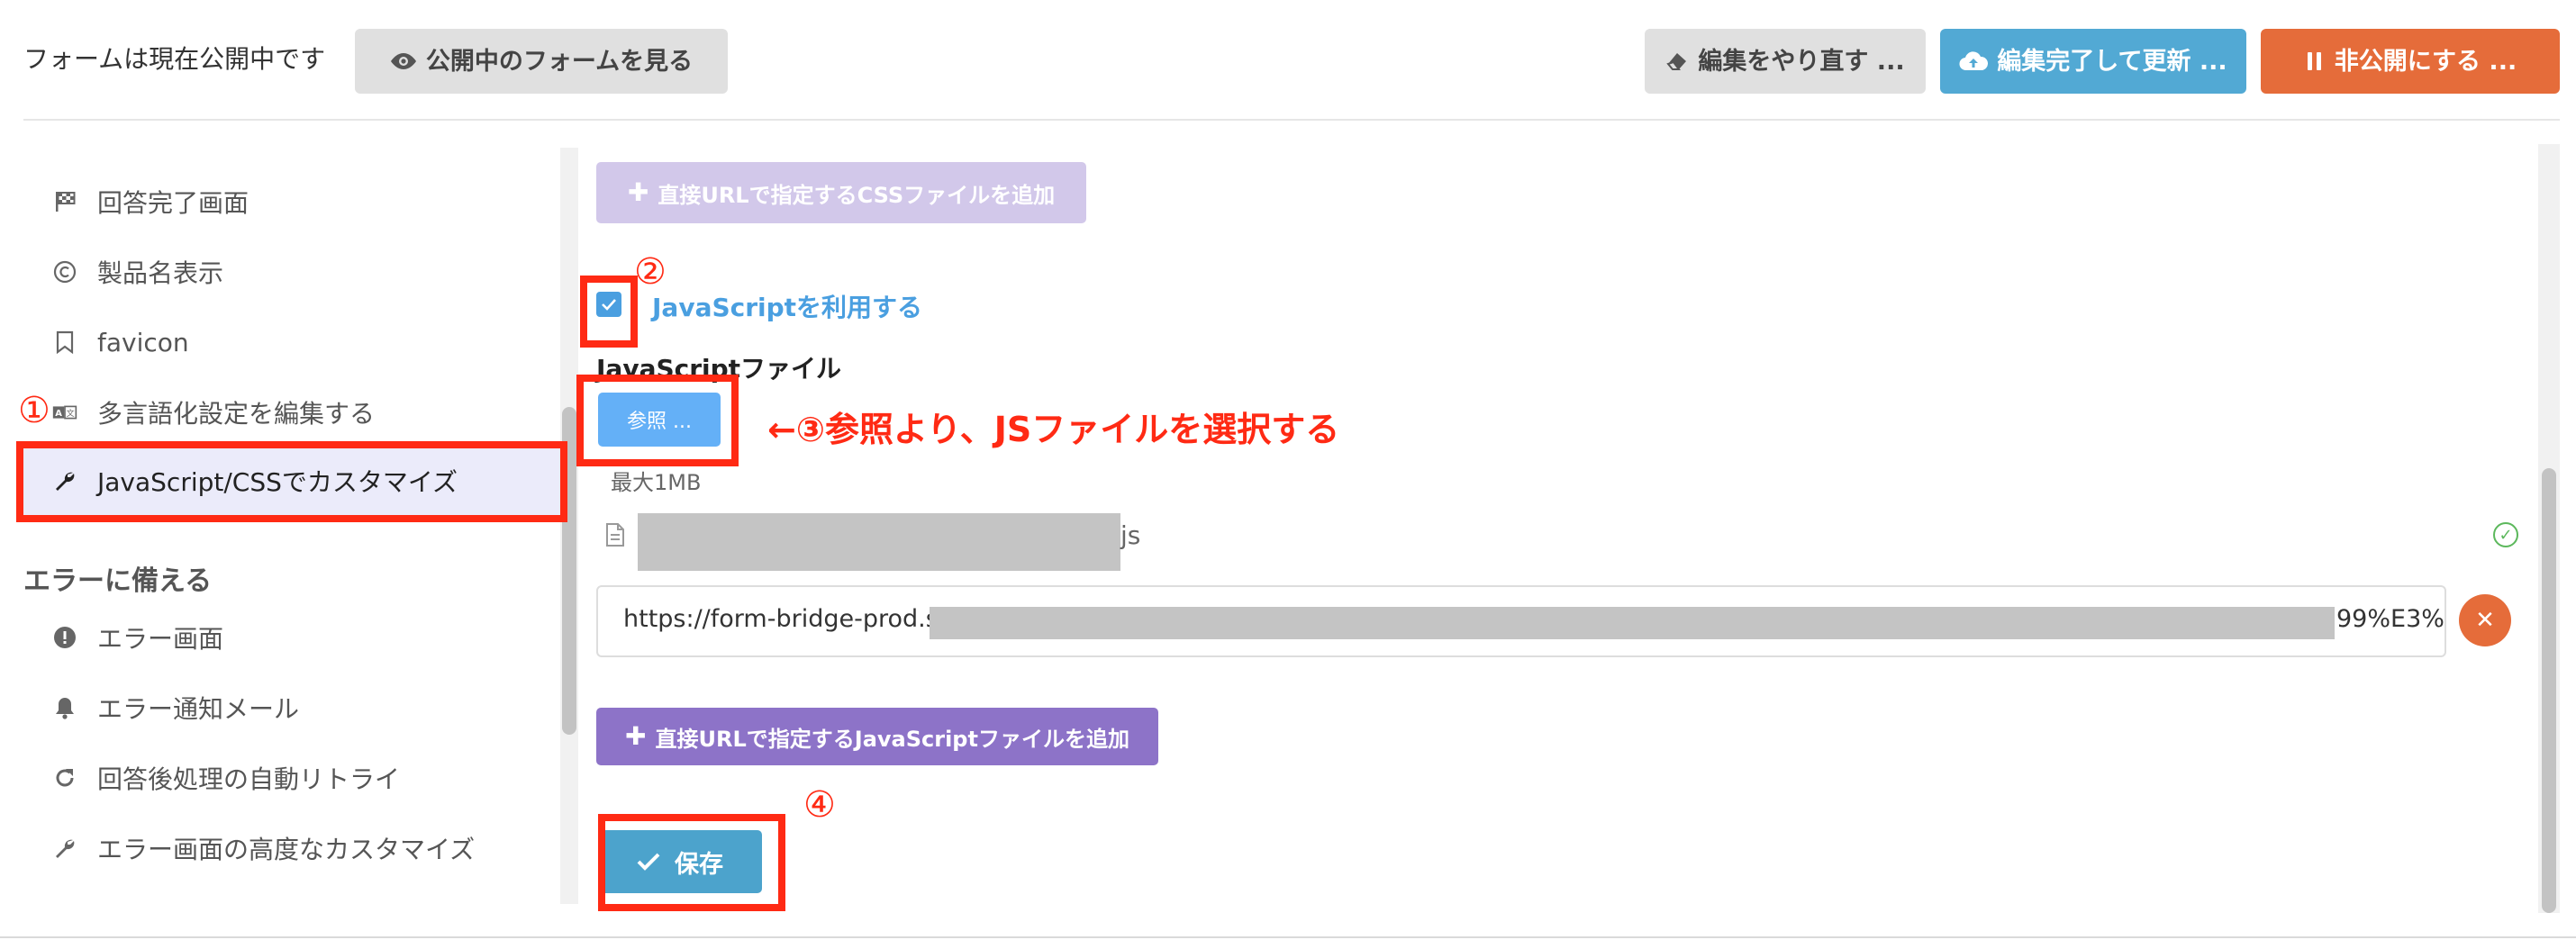  I want to click on sidebar-item-favicon: favicon, so click(120, 342).